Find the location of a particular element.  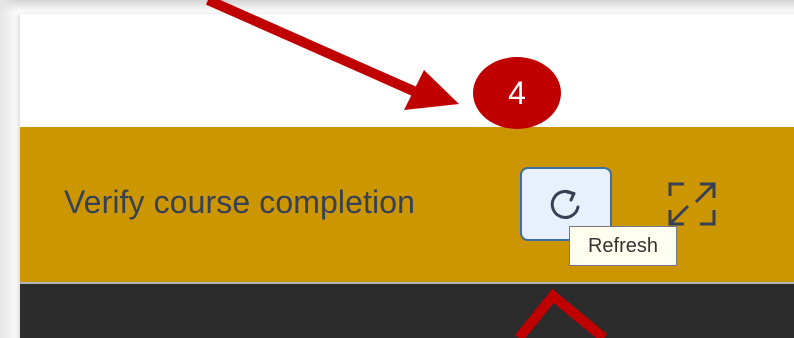

card-title: Verify course completion is located at coordinates (240, 202).